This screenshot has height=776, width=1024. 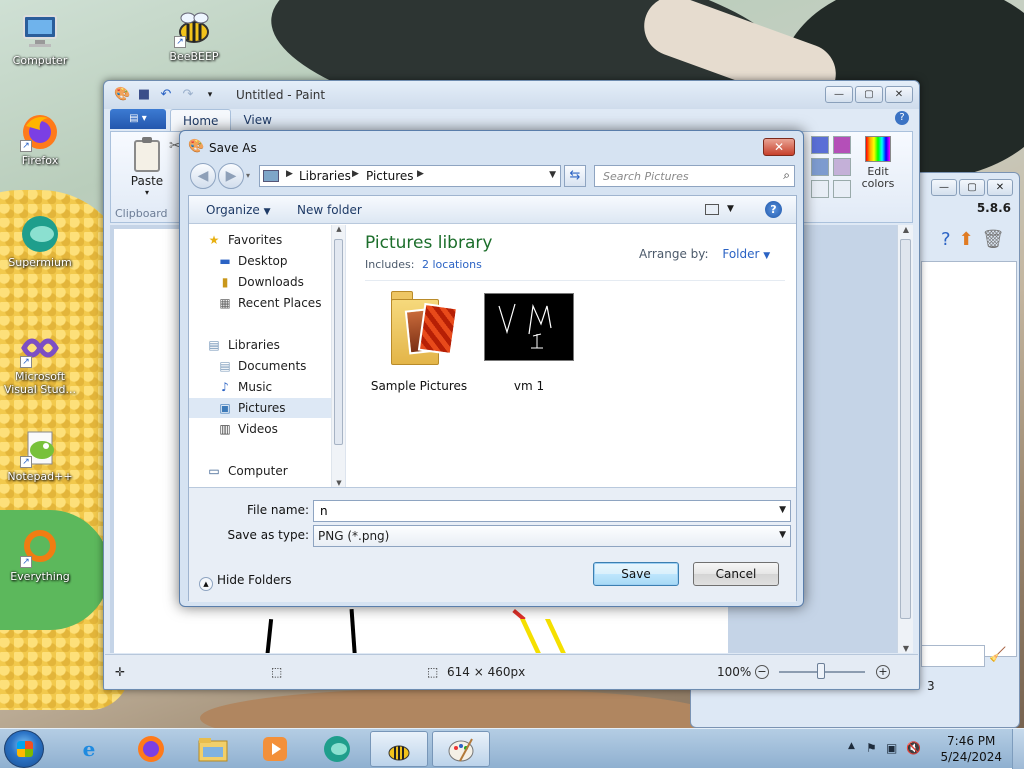 I want to click on show-hidden-icons-icon: ▲, so click(x=851, y=746).